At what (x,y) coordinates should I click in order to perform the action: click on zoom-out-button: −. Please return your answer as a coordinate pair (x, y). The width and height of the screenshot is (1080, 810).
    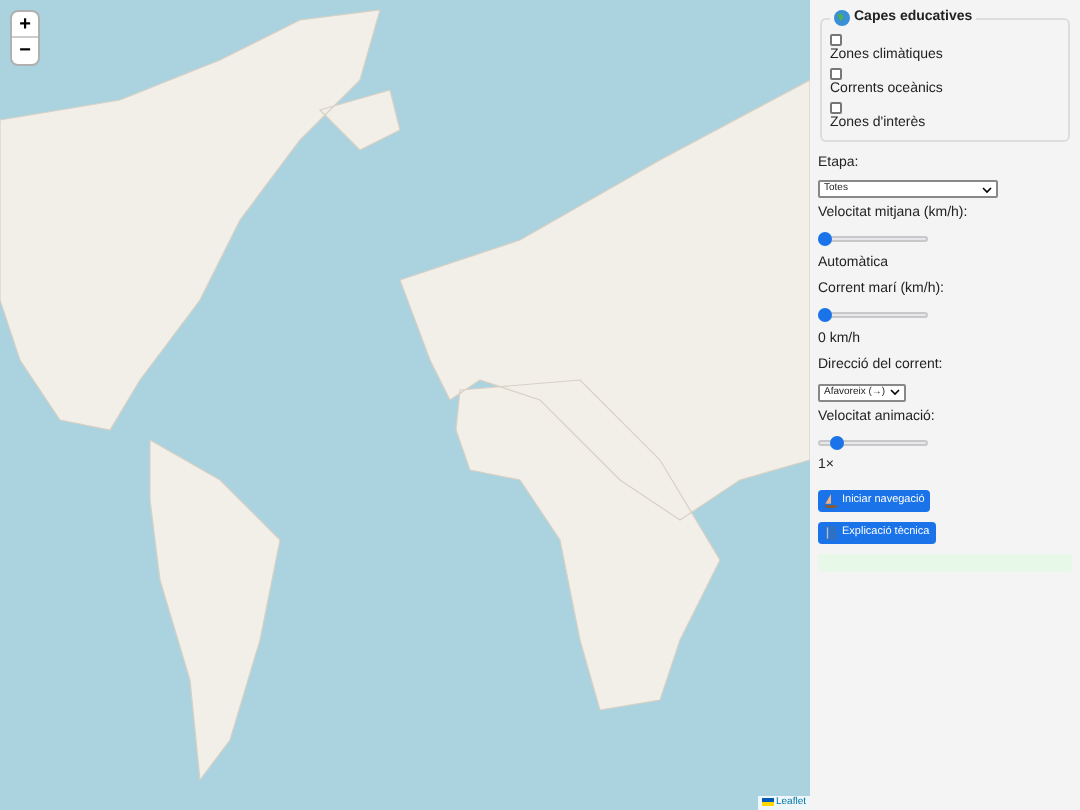
    Looking at the image, I should click on (25, 51).